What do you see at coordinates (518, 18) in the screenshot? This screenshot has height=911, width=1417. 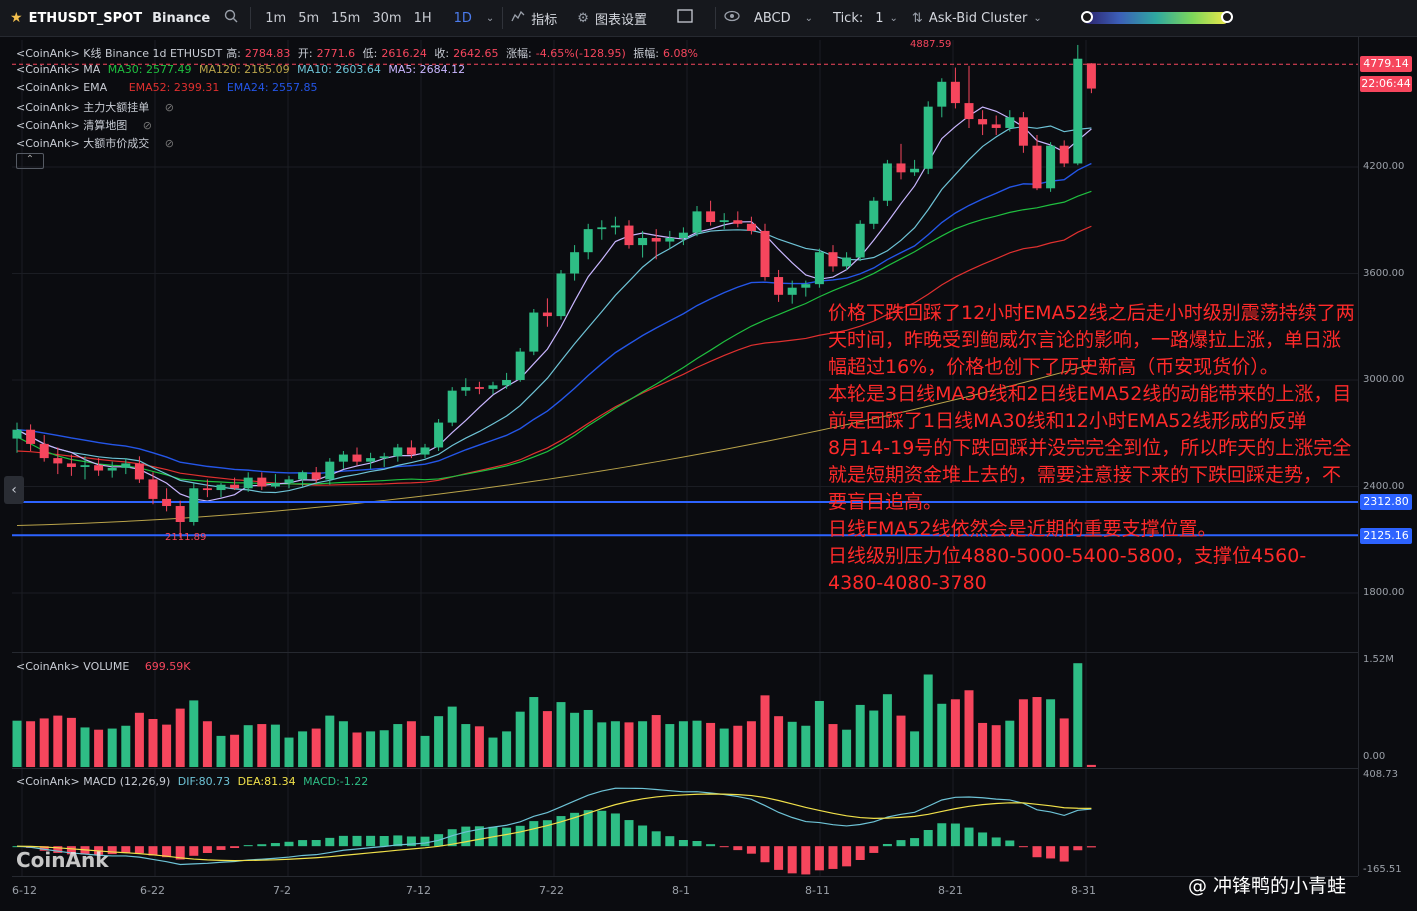 I see `indicators-icon` at bounding box center [518, 18].